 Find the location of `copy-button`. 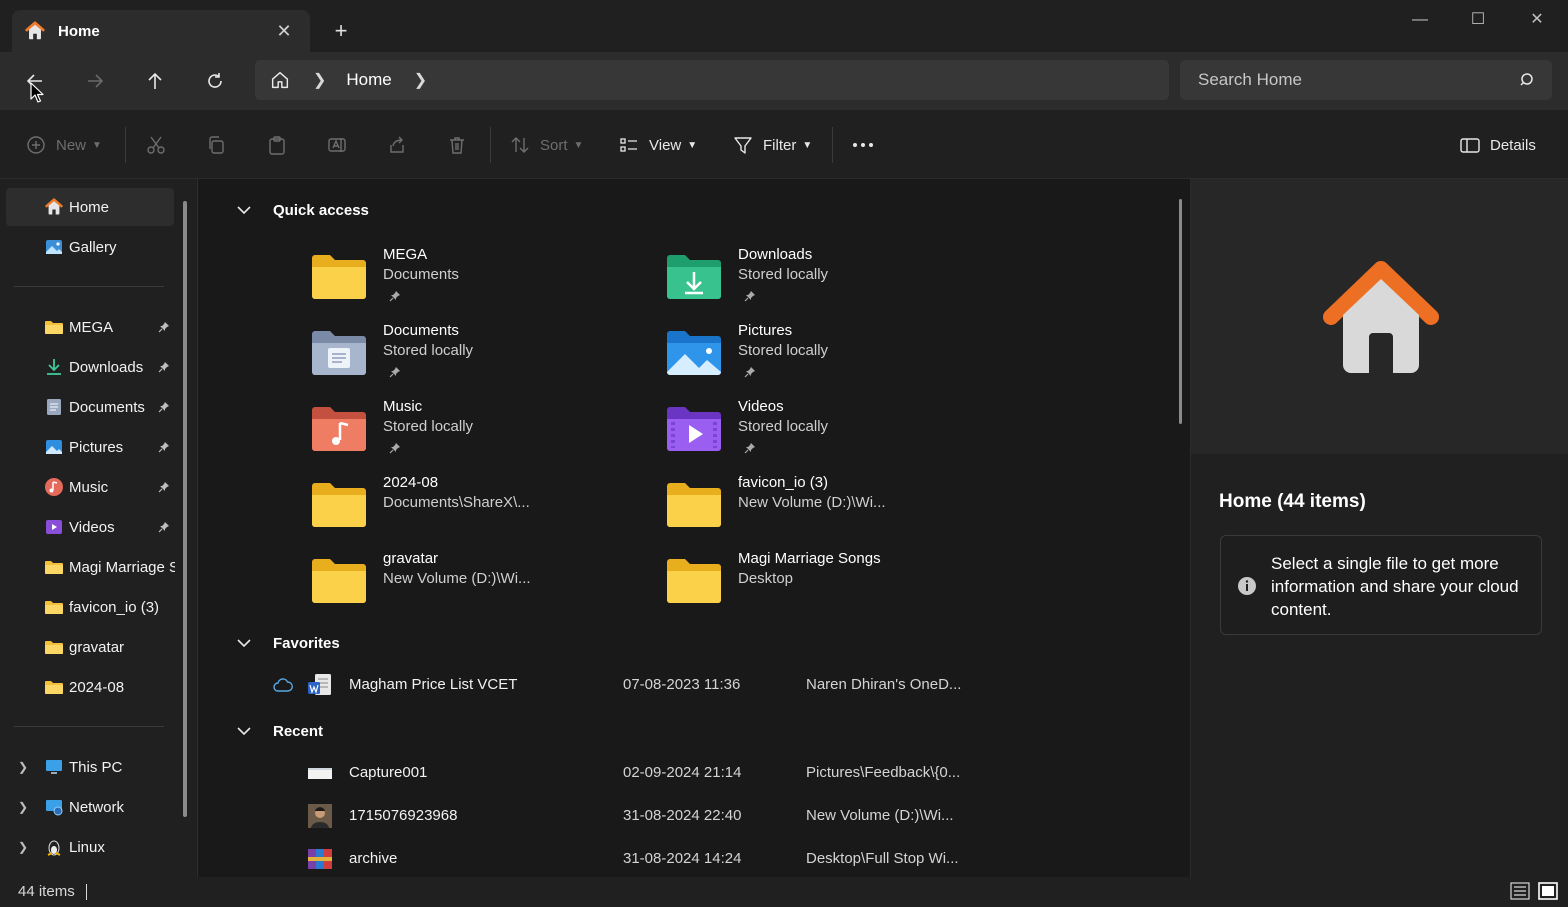

copy-button is located at coordinates (216, 145).